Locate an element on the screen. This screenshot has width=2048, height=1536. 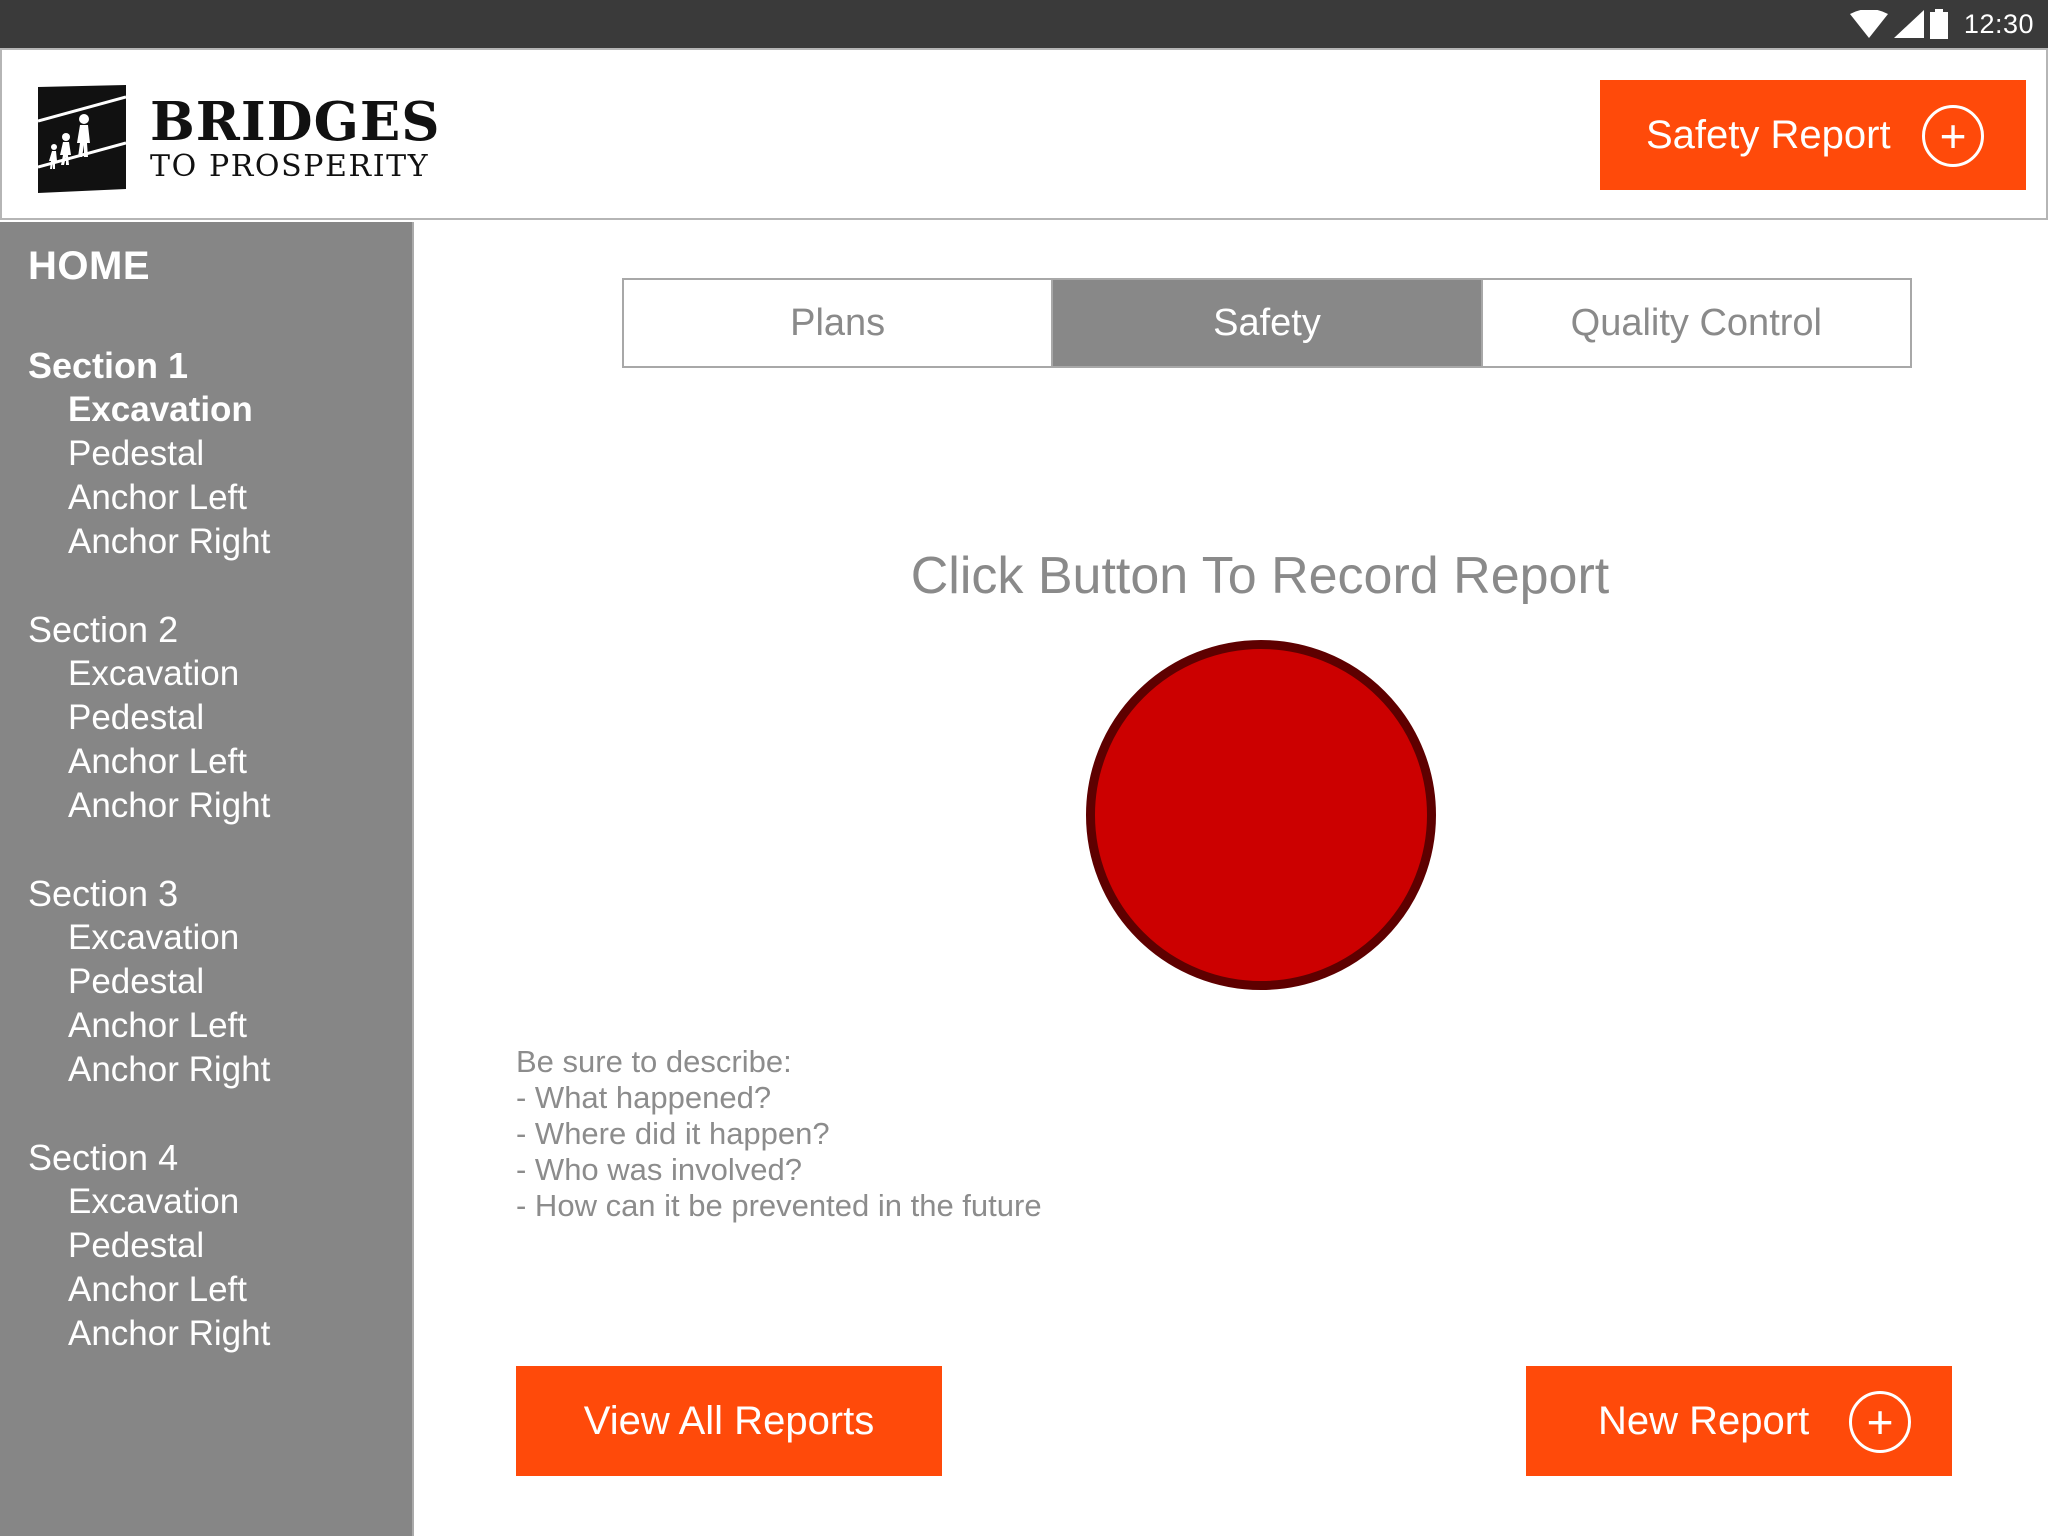
section-title: Section 3 is located at coordinates (218, 894).